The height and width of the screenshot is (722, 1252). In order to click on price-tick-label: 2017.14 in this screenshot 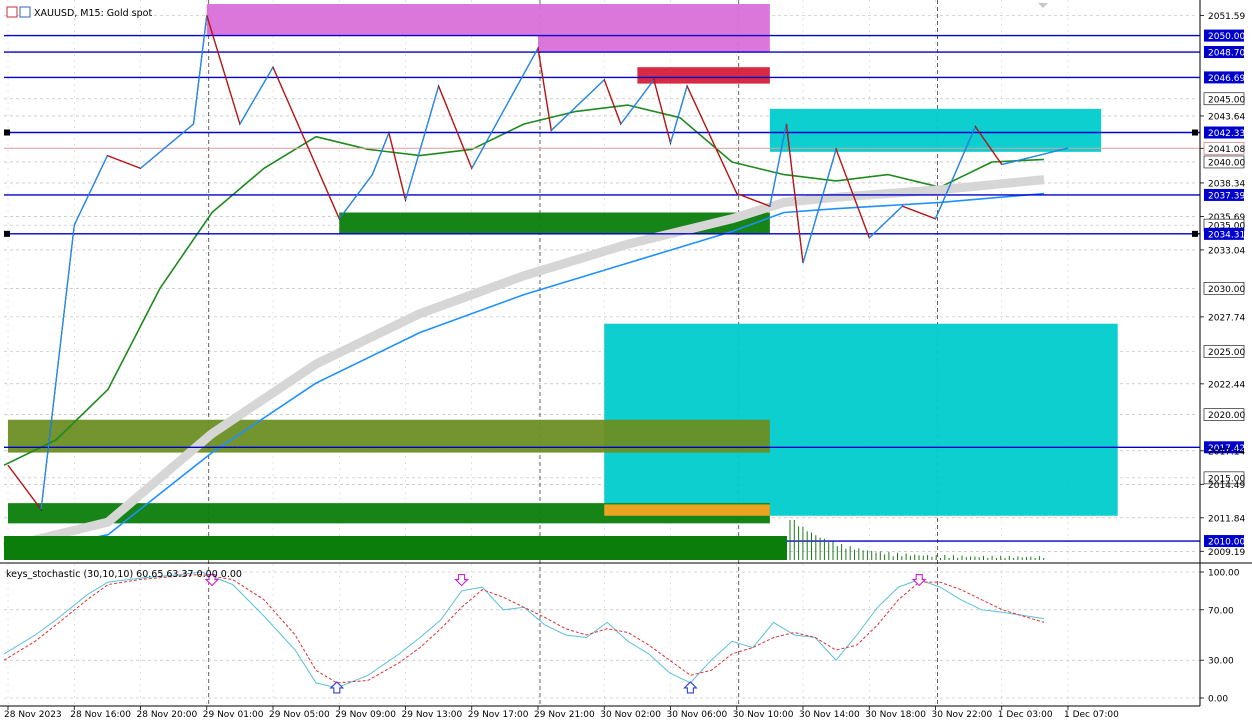, I will do `click(1226, 452)`.